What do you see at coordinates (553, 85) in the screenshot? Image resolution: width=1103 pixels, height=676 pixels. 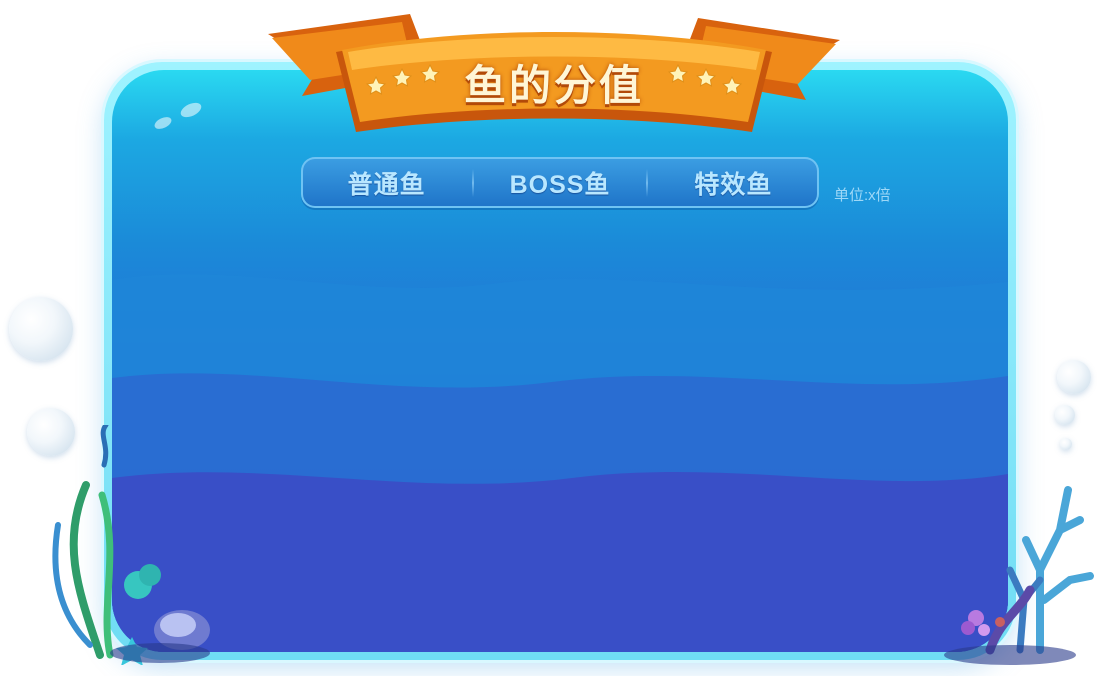 I see `page-title: 鱼的分值` at bounding box center [553, 85].